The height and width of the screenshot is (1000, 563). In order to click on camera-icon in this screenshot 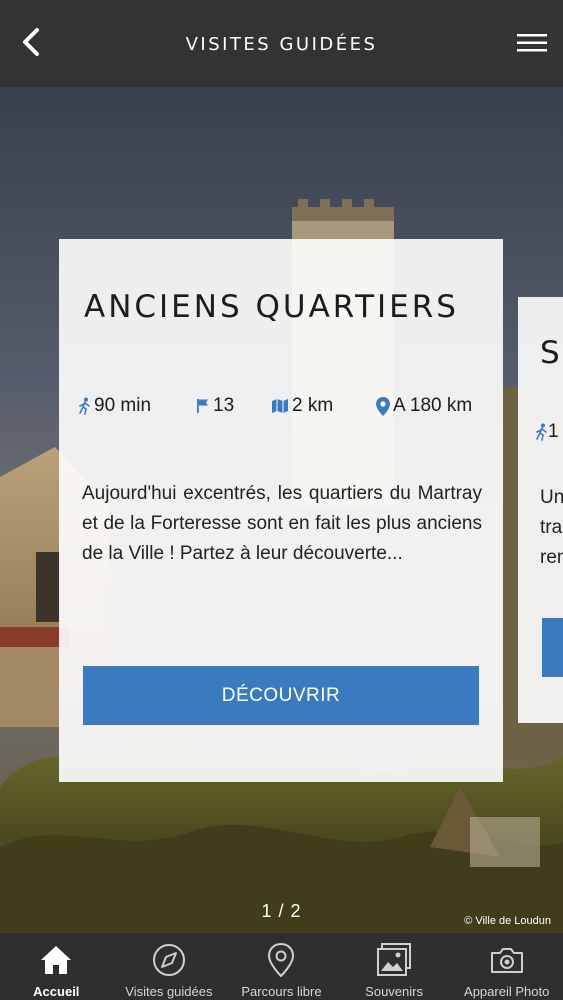, I will do `click(507, 960)`.